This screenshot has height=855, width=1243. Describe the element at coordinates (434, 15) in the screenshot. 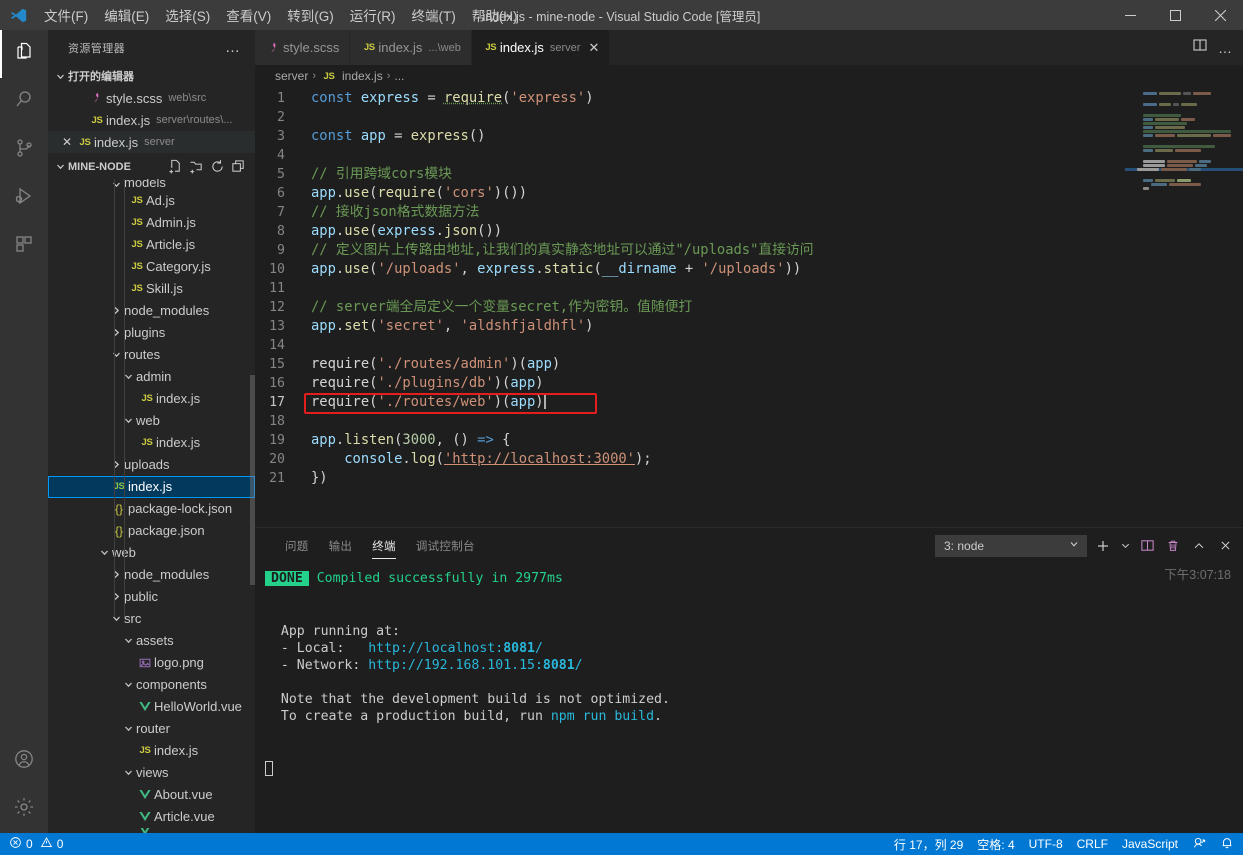

I see `menu-terminal: 终端(T)` at that location.